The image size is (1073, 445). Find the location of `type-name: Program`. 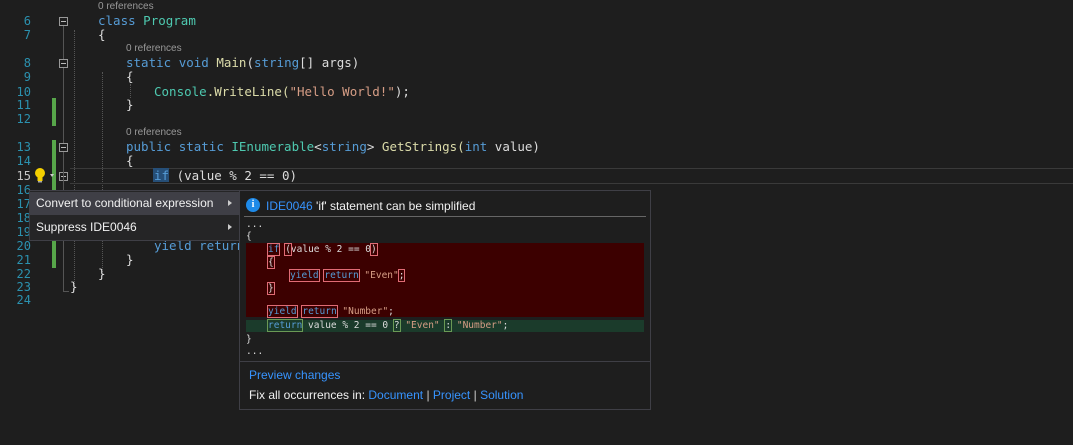

type-name: Program is located at coordinates (169, 20).